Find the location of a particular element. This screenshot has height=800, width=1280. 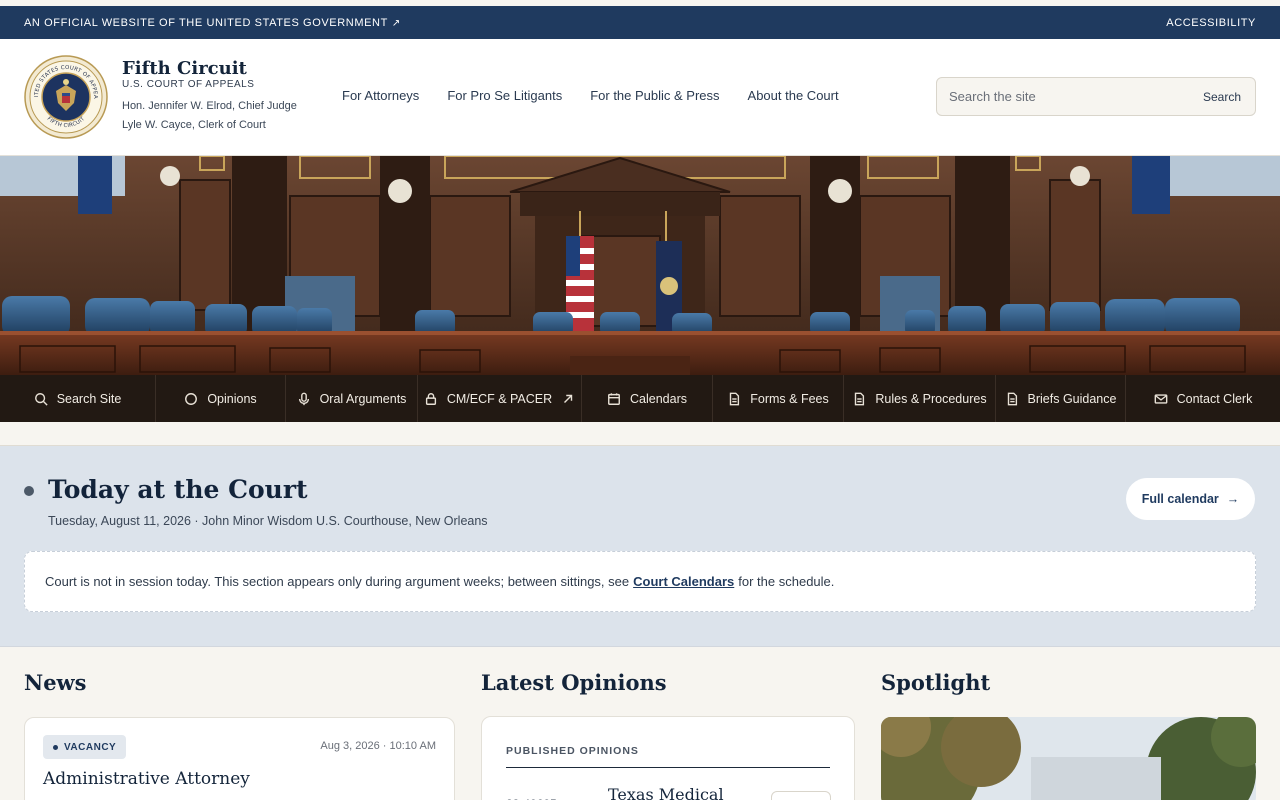

opinion-title: Texas Medical is located at coordinates (666, 792).